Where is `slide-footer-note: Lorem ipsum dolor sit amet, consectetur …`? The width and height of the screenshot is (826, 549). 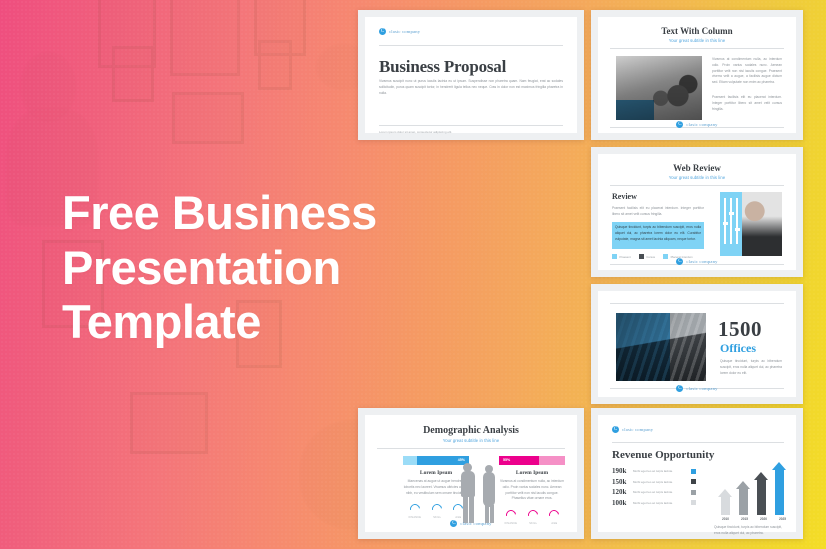 slide-footer-note: Lorem ipsum dolor sit amet, consectetur … is located at coordinates (416, 132).